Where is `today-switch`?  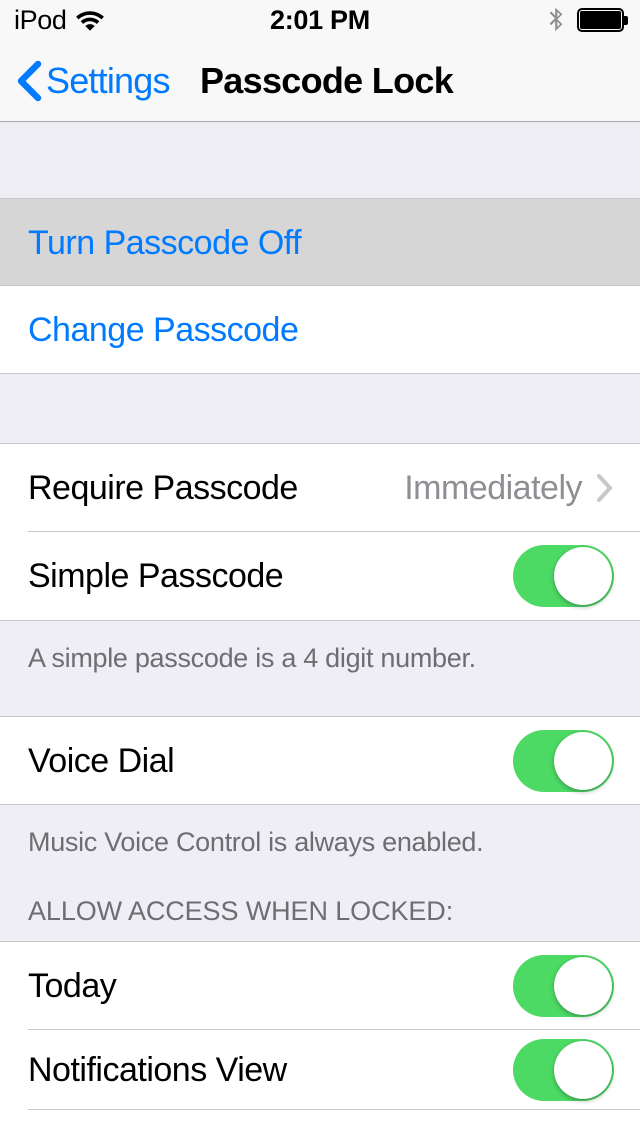 today-switch is located at coordinates (563, 986).